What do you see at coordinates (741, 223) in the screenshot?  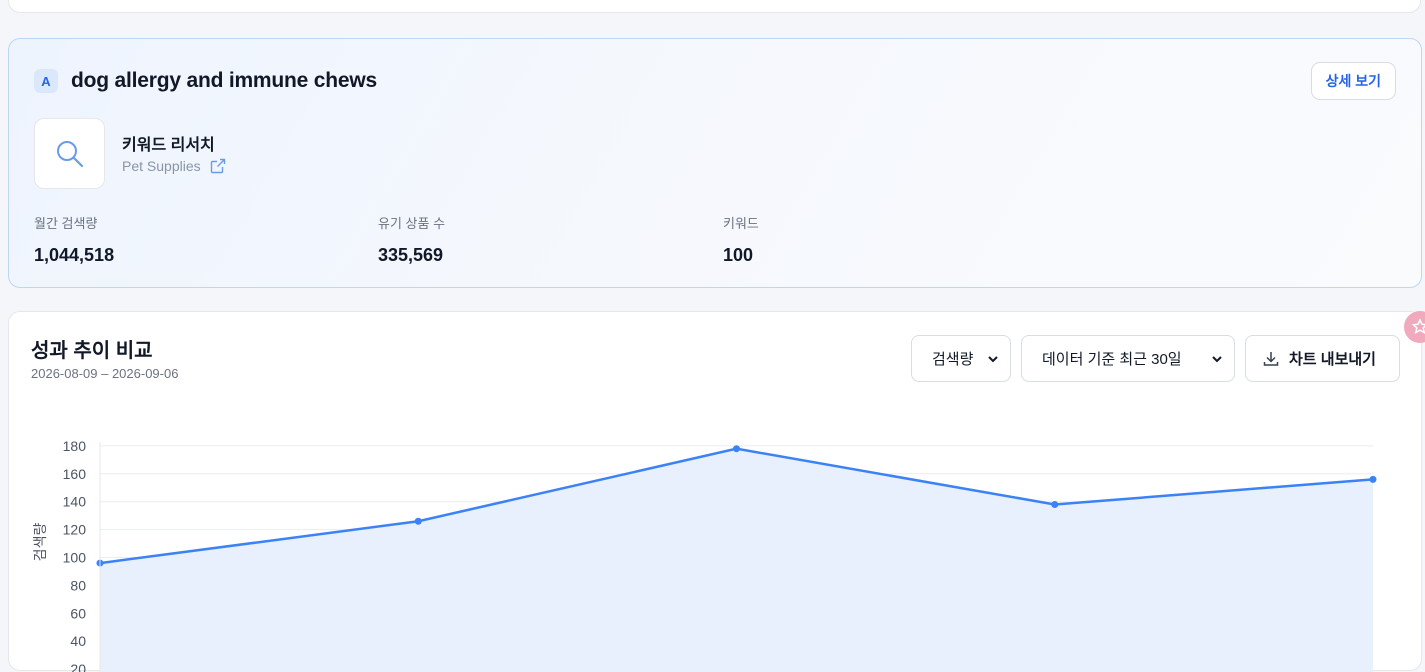 I see `stat-label: 키워드` at bounding box center [741, 223].